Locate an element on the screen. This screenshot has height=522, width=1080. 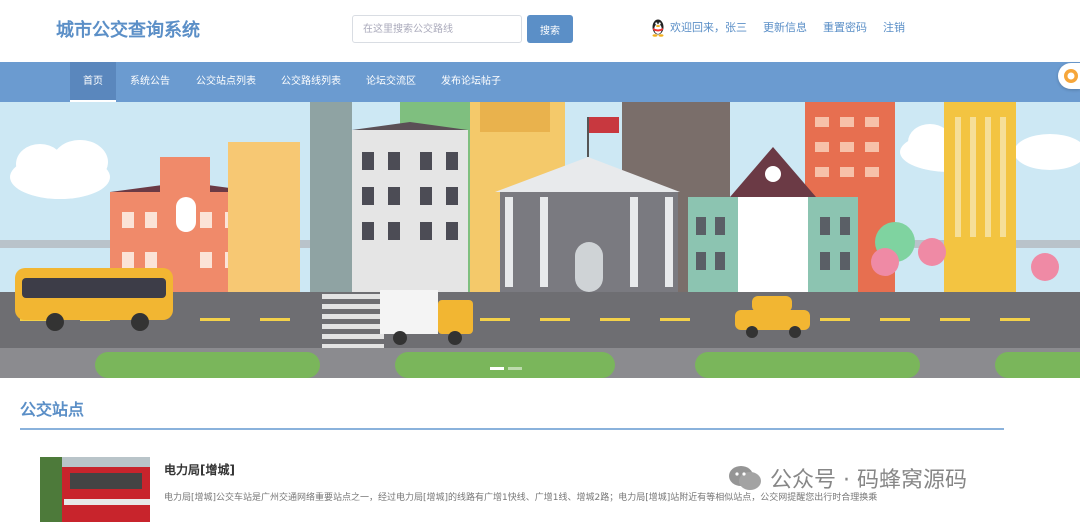
nav-announcements: 系统公告 is located at coordinates (150, 82).